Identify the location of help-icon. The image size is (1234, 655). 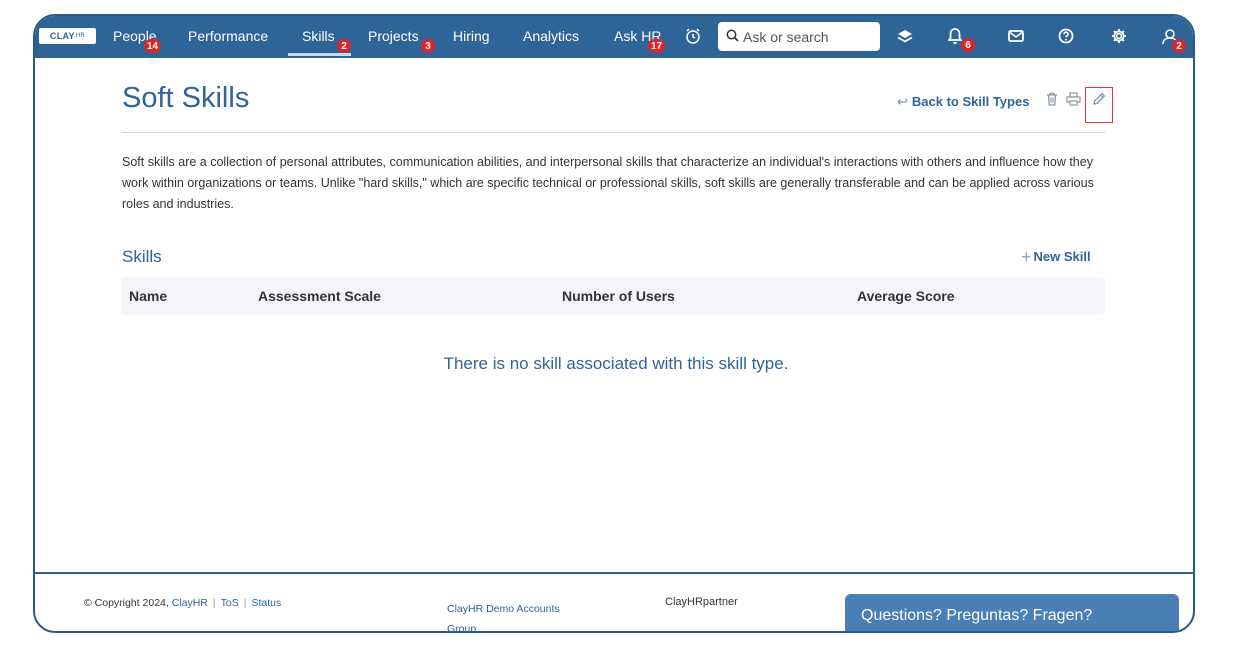
(1066, 36).